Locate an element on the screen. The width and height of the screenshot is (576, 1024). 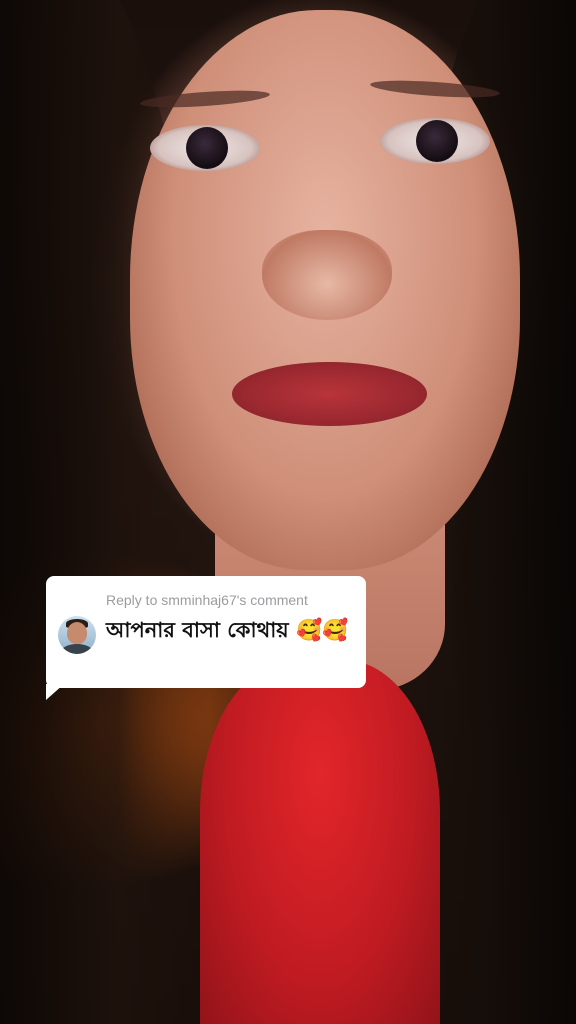
red-shirt is located at coordinates (320, 842).